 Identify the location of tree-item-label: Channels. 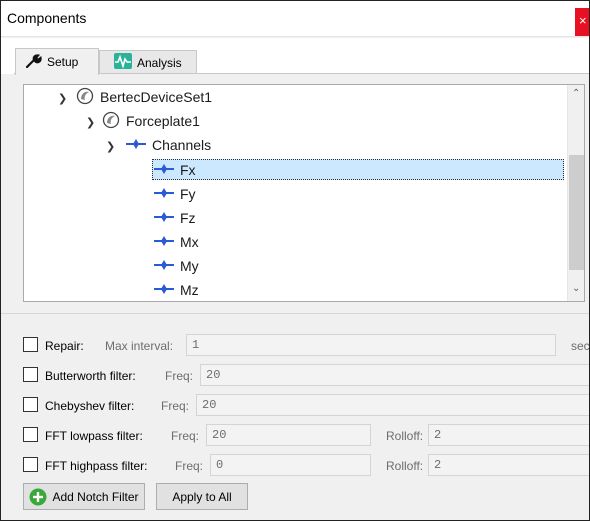
(182, 145).